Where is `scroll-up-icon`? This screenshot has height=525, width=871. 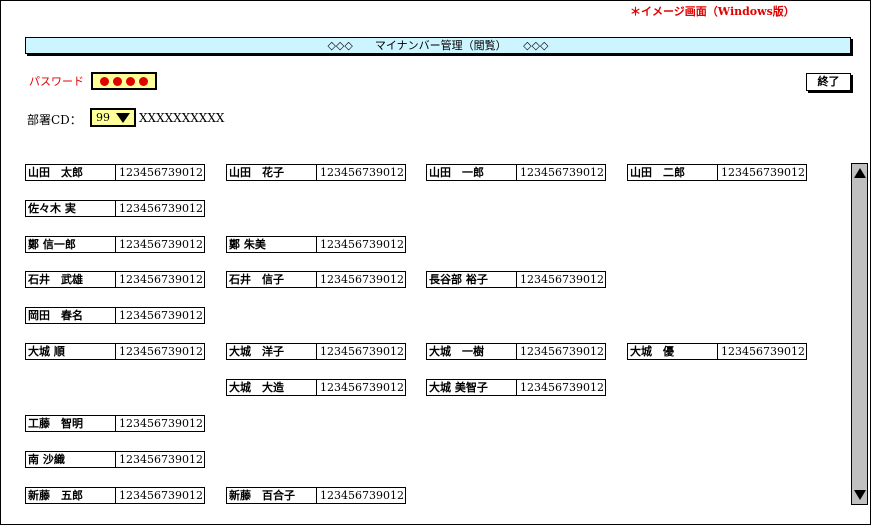 scroll-up-icon is located at coordinates (860, 173).